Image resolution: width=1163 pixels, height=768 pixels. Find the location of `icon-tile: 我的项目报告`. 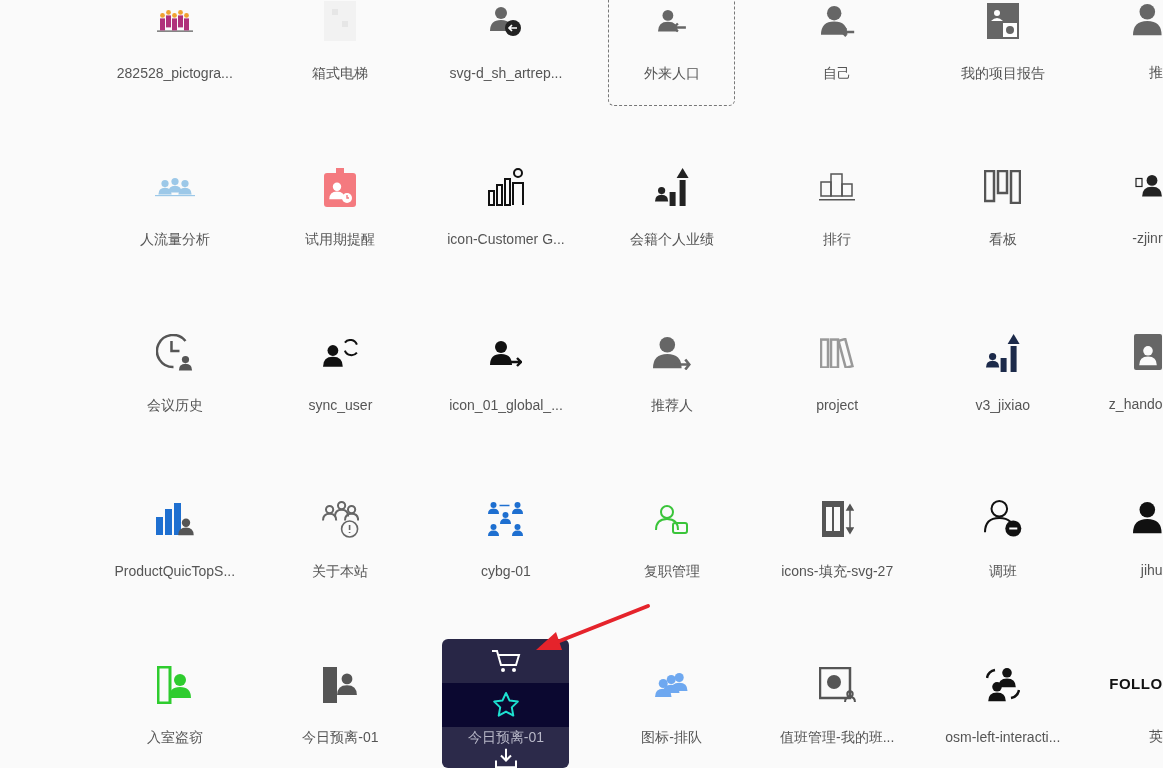

icon-tile: 我的项目报告 is located at coordinates (1003, 53).